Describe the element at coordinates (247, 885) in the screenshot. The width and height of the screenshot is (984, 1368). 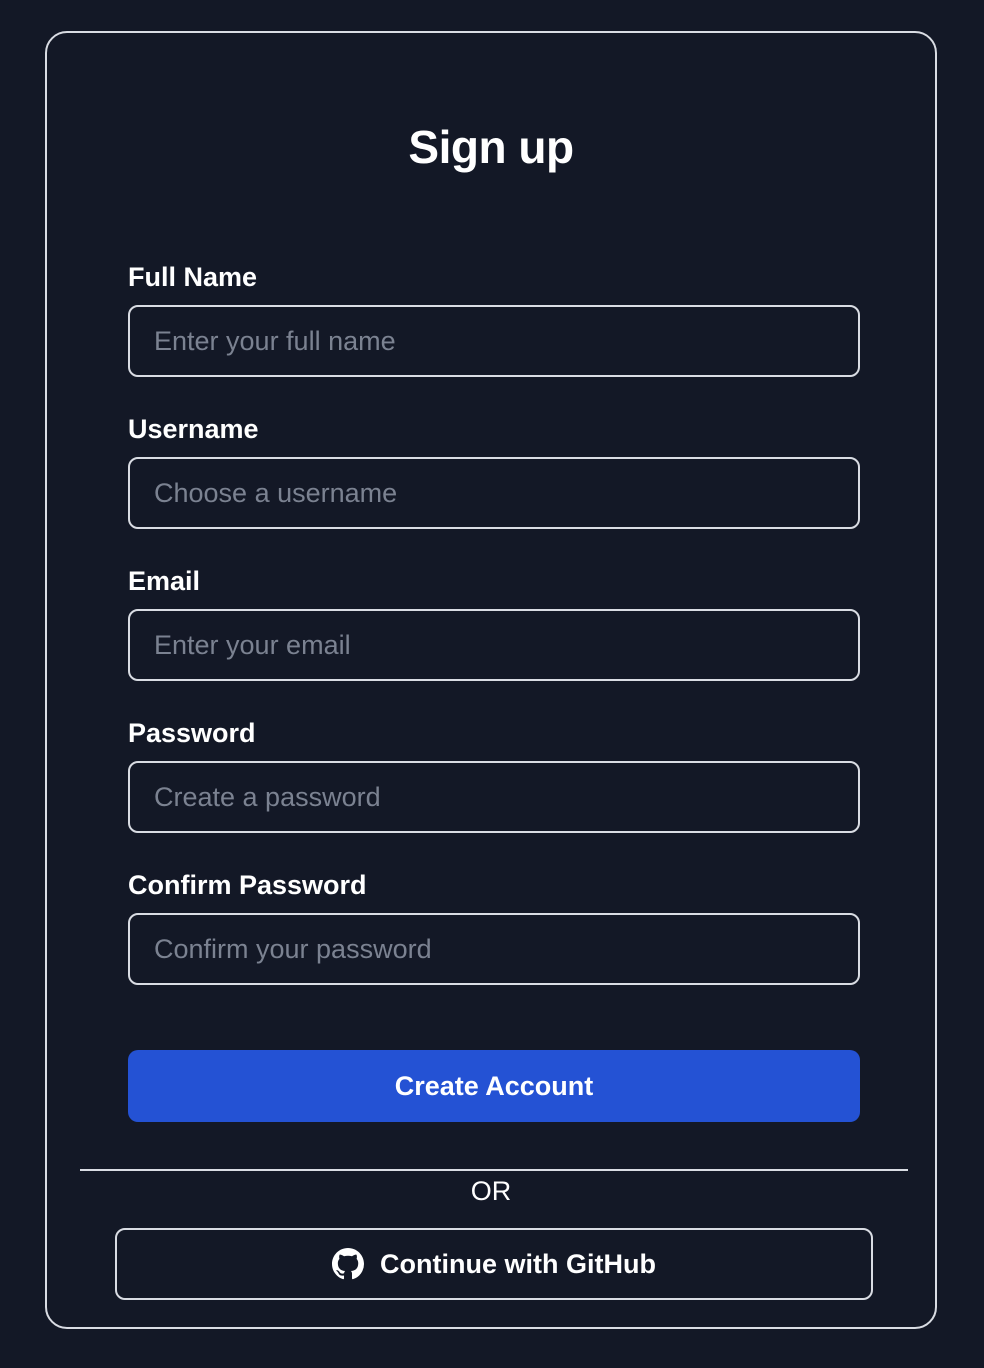
I see `confirm-password-label: Confirm Password` at that location.